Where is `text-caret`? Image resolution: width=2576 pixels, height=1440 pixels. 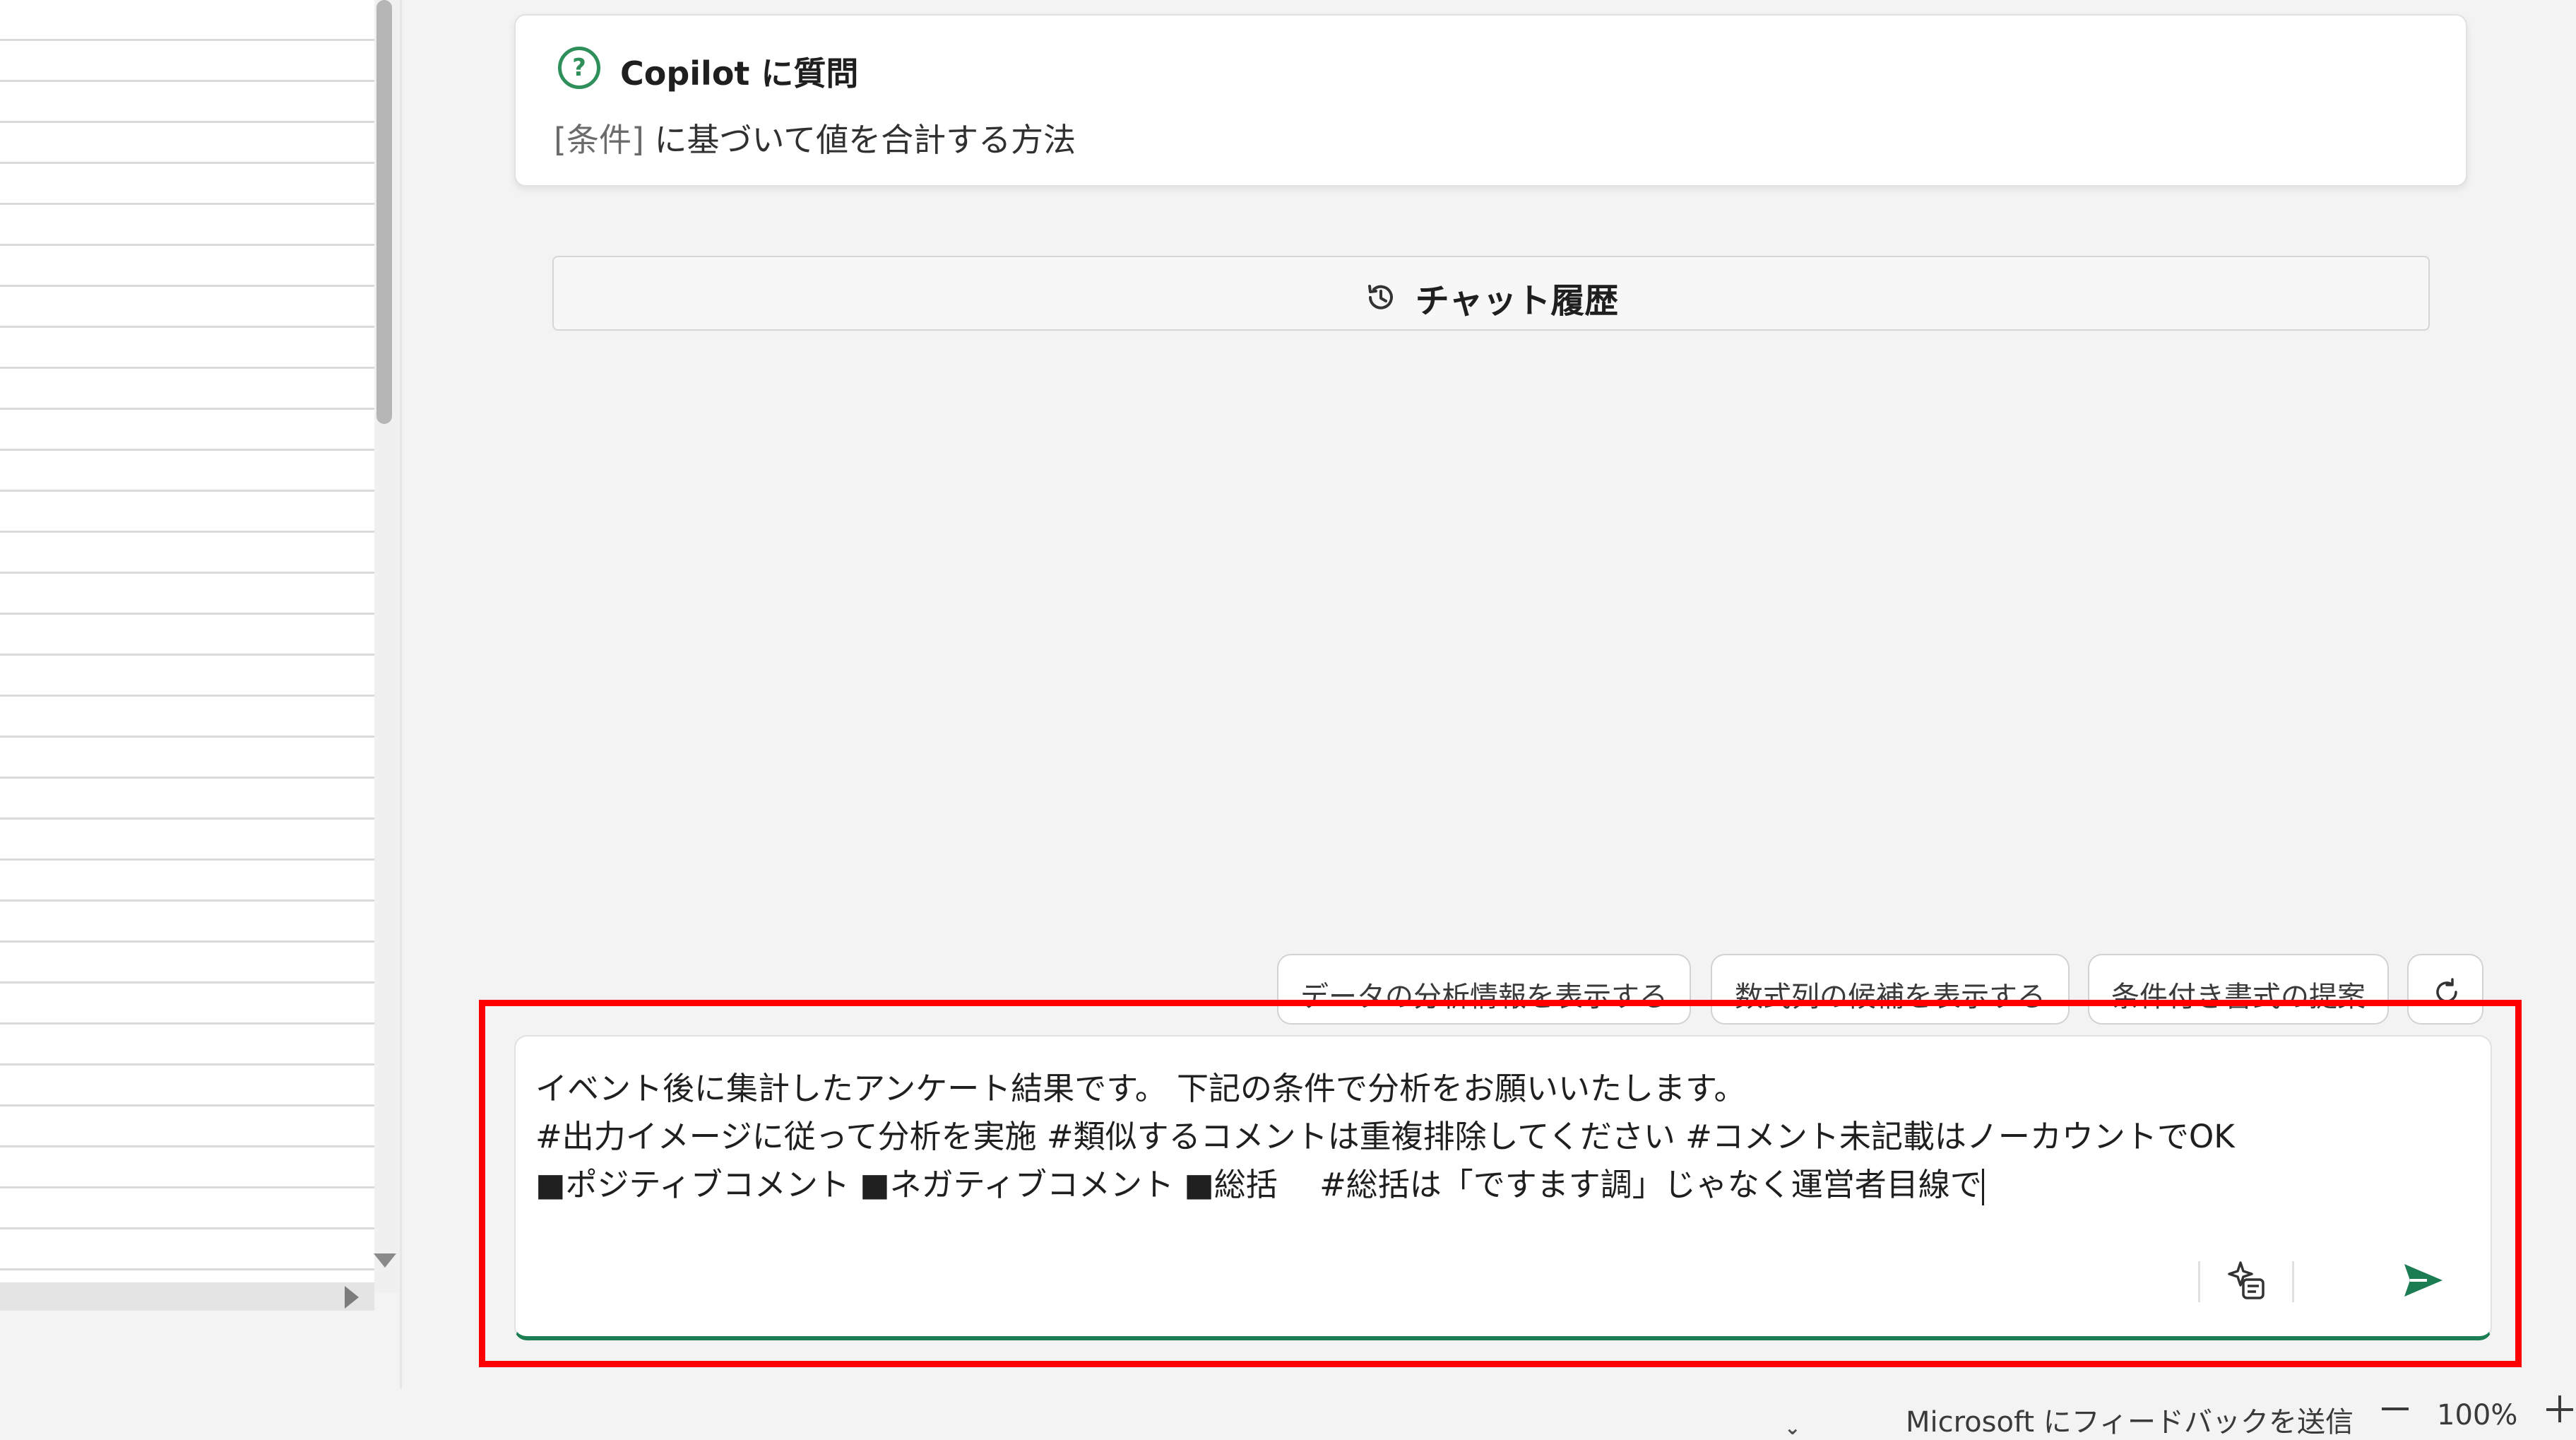
text-caret is located at coordinates (1982, 1187).